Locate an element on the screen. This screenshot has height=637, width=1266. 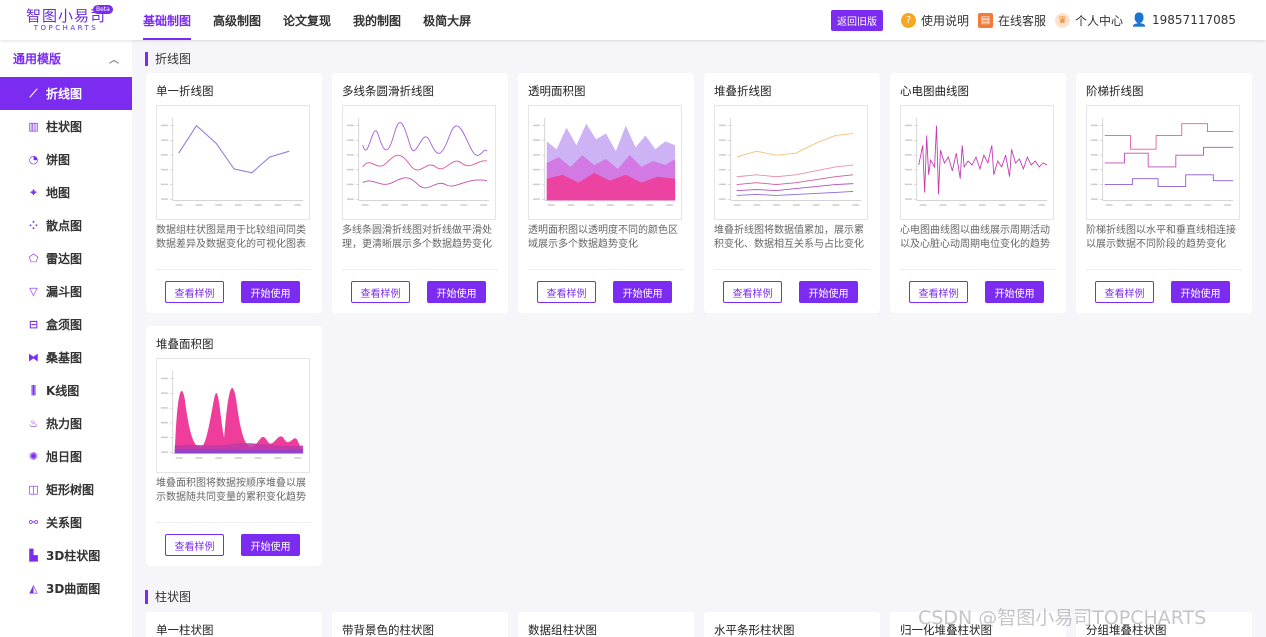
sidebar-item-4: ⁘ 散点图 is located at coordinates (66, 225).